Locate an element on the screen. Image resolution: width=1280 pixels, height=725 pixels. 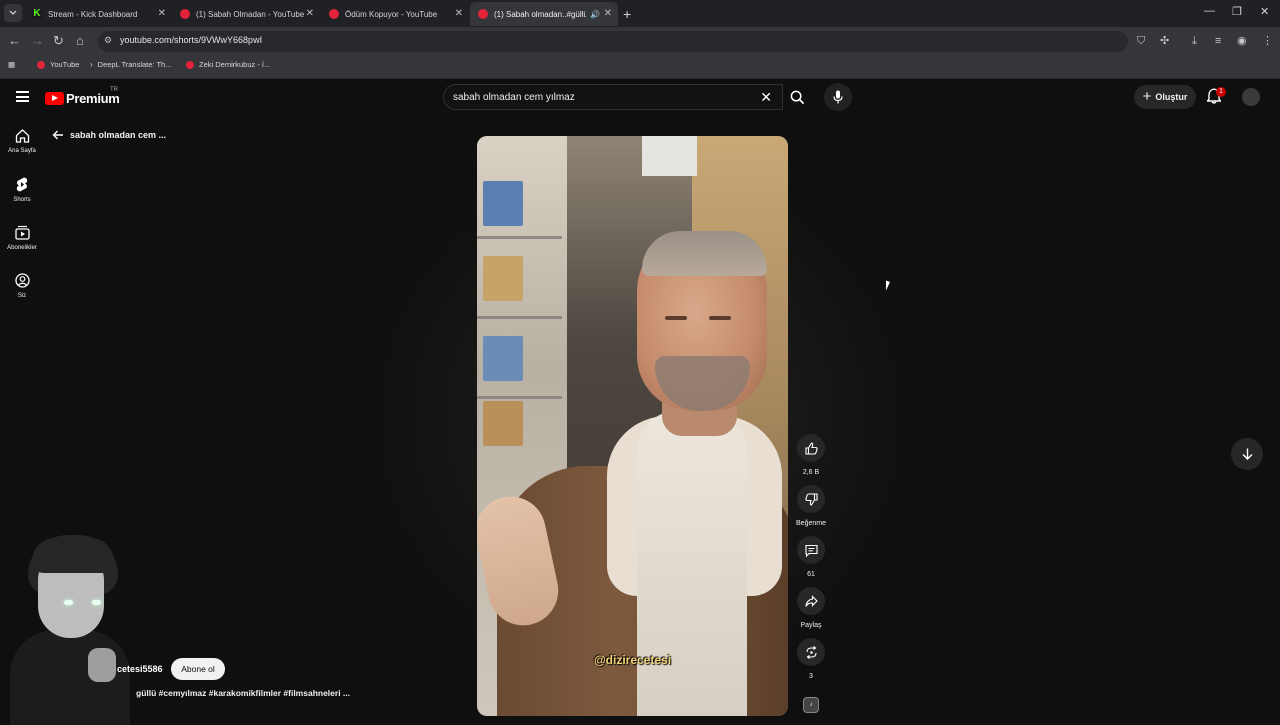
microphone-icon is located at coordinates (838, 97).